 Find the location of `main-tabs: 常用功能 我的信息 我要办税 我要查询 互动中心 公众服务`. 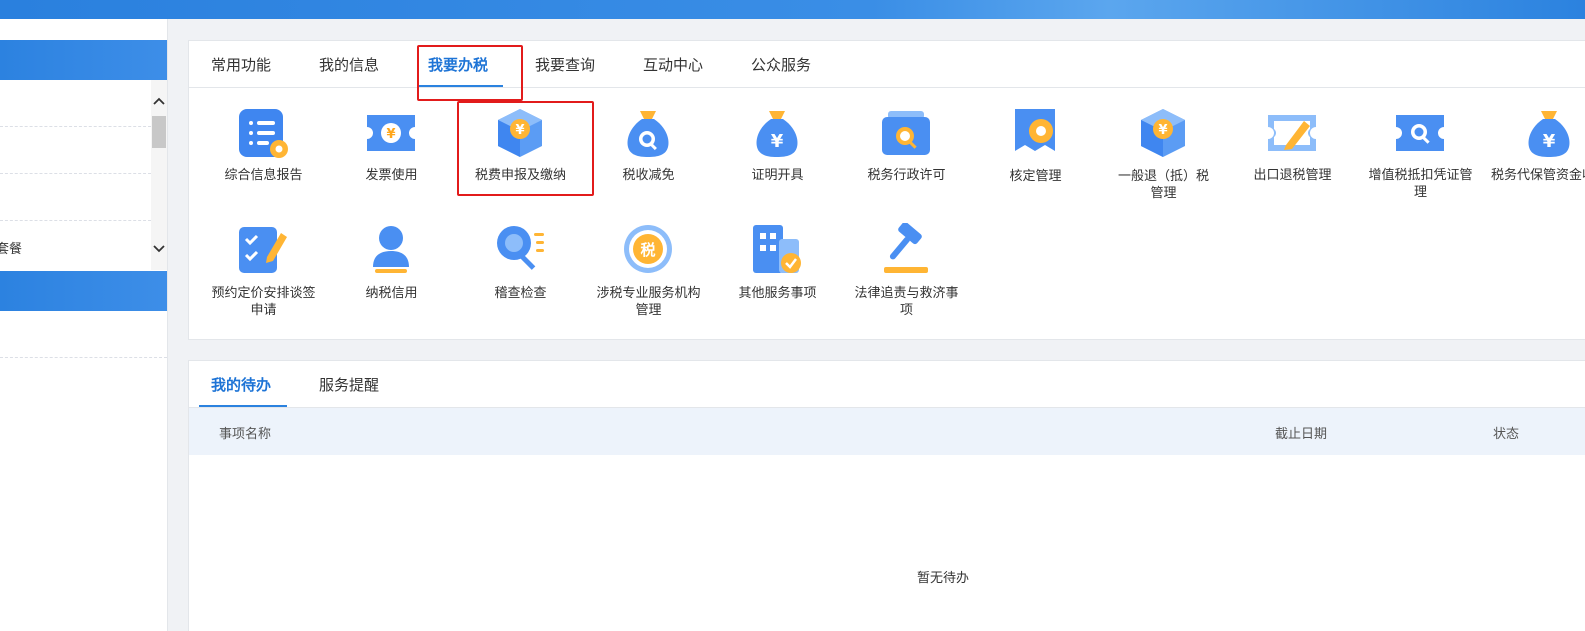

main-tabs: 常用功能 我的信息 我要办税 我要查询 互动中心 公众服务 is located at coordinates (887, 64).